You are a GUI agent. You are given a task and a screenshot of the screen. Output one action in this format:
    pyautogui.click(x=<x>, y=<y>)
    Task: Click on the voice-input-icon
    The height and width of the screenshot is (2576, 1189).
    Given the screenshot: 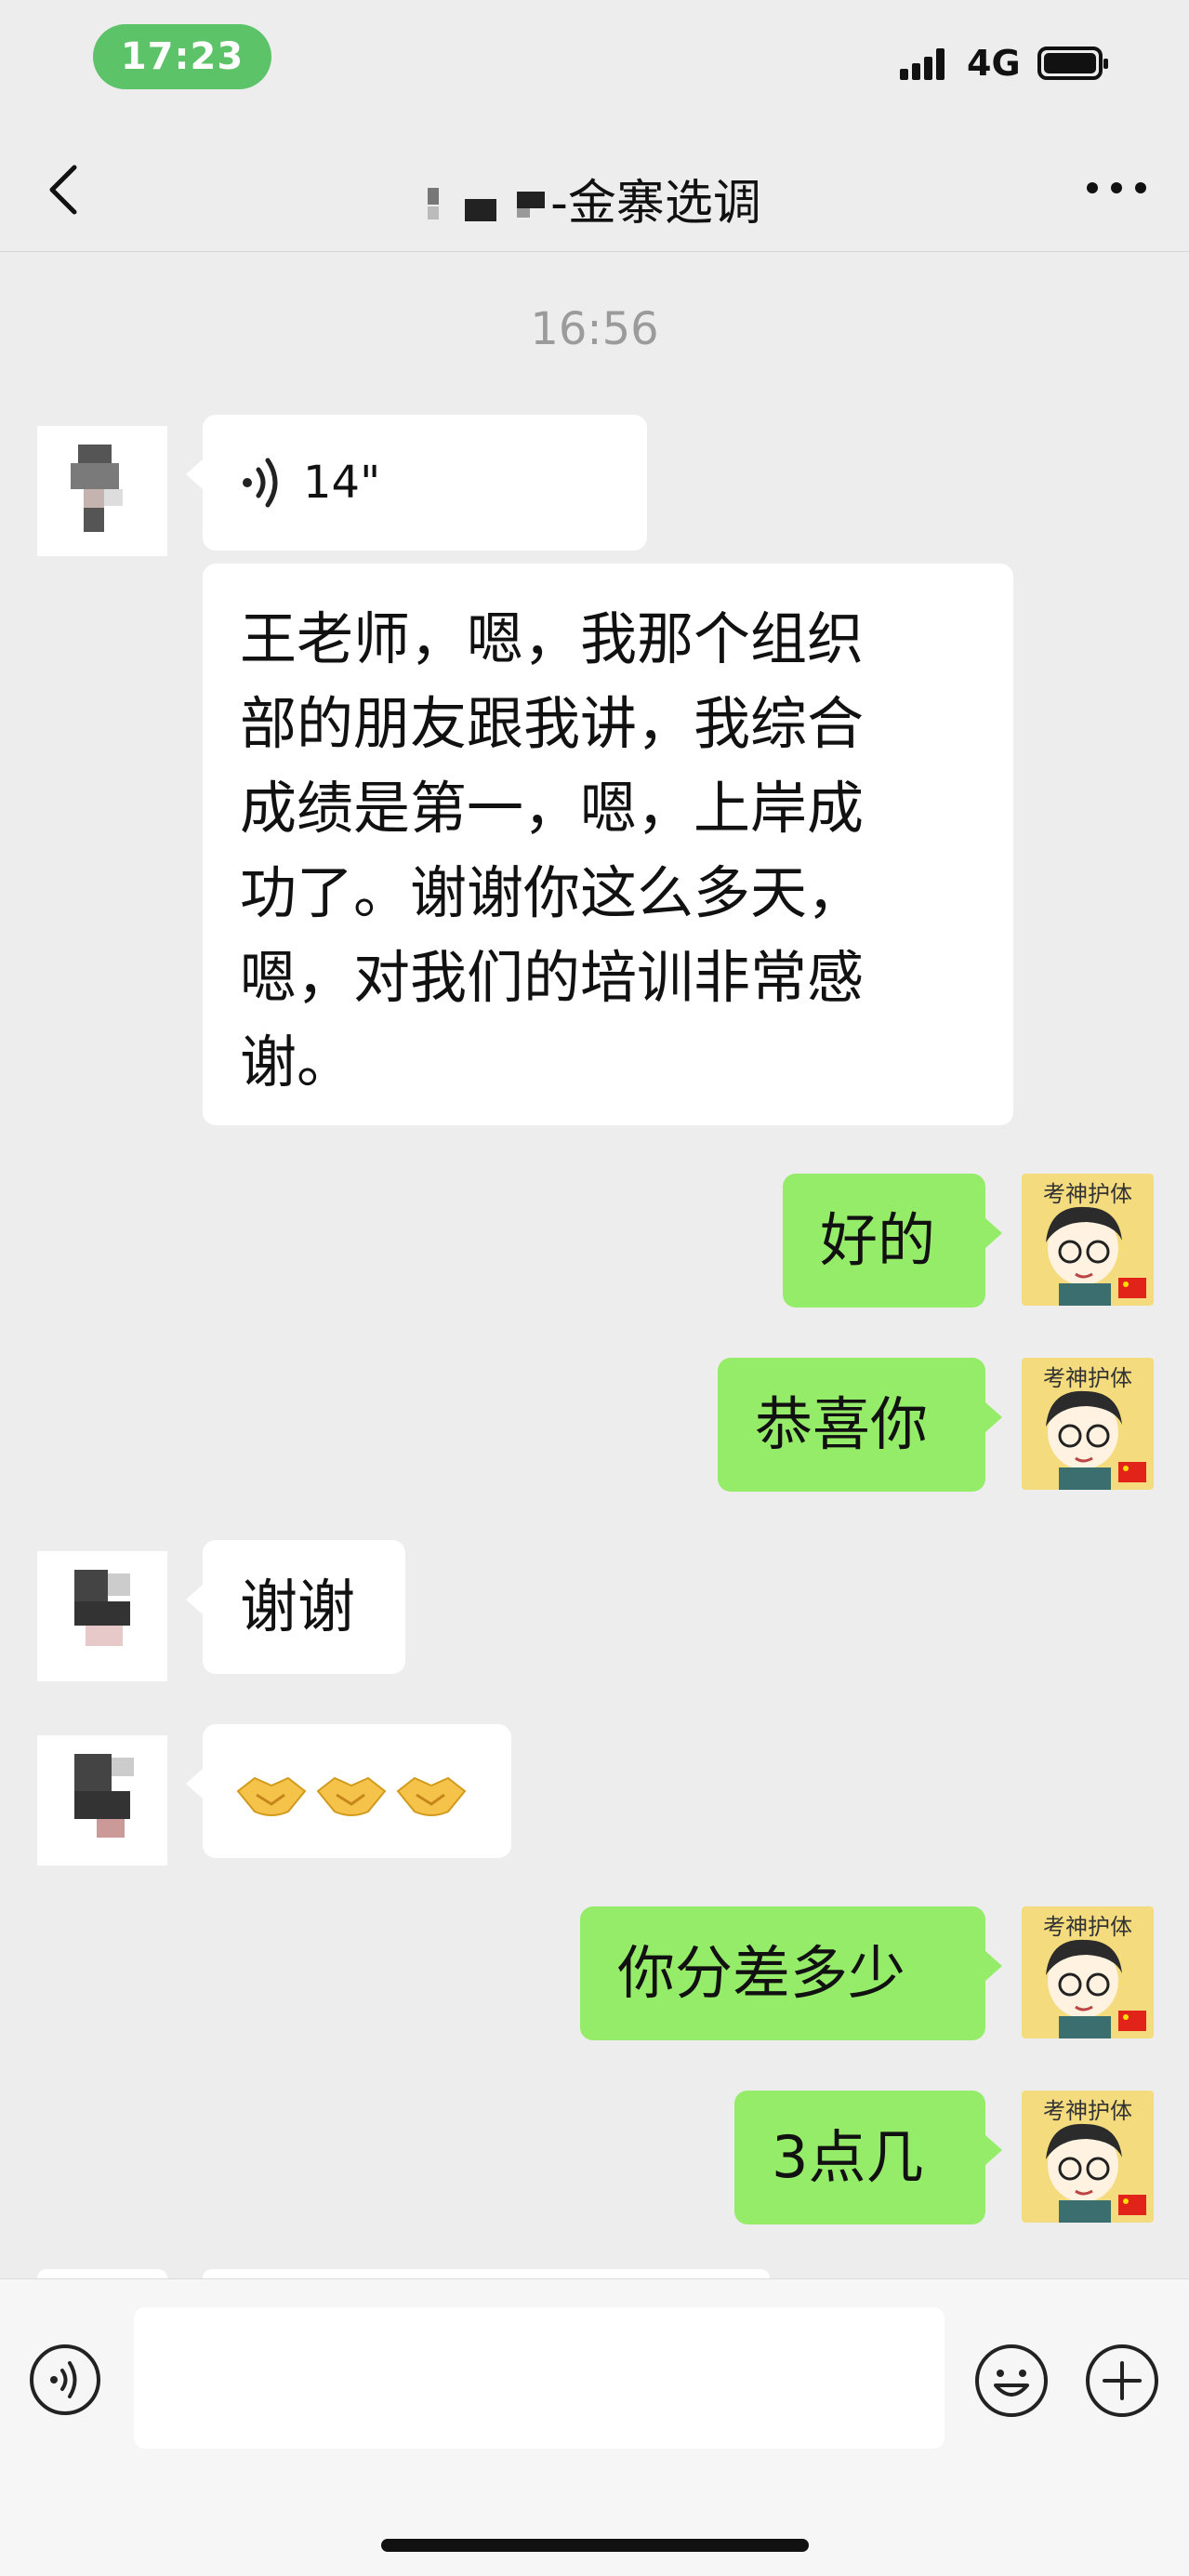 What is the action you would take?
    pyautogui.click(x=65, y=2380)
    